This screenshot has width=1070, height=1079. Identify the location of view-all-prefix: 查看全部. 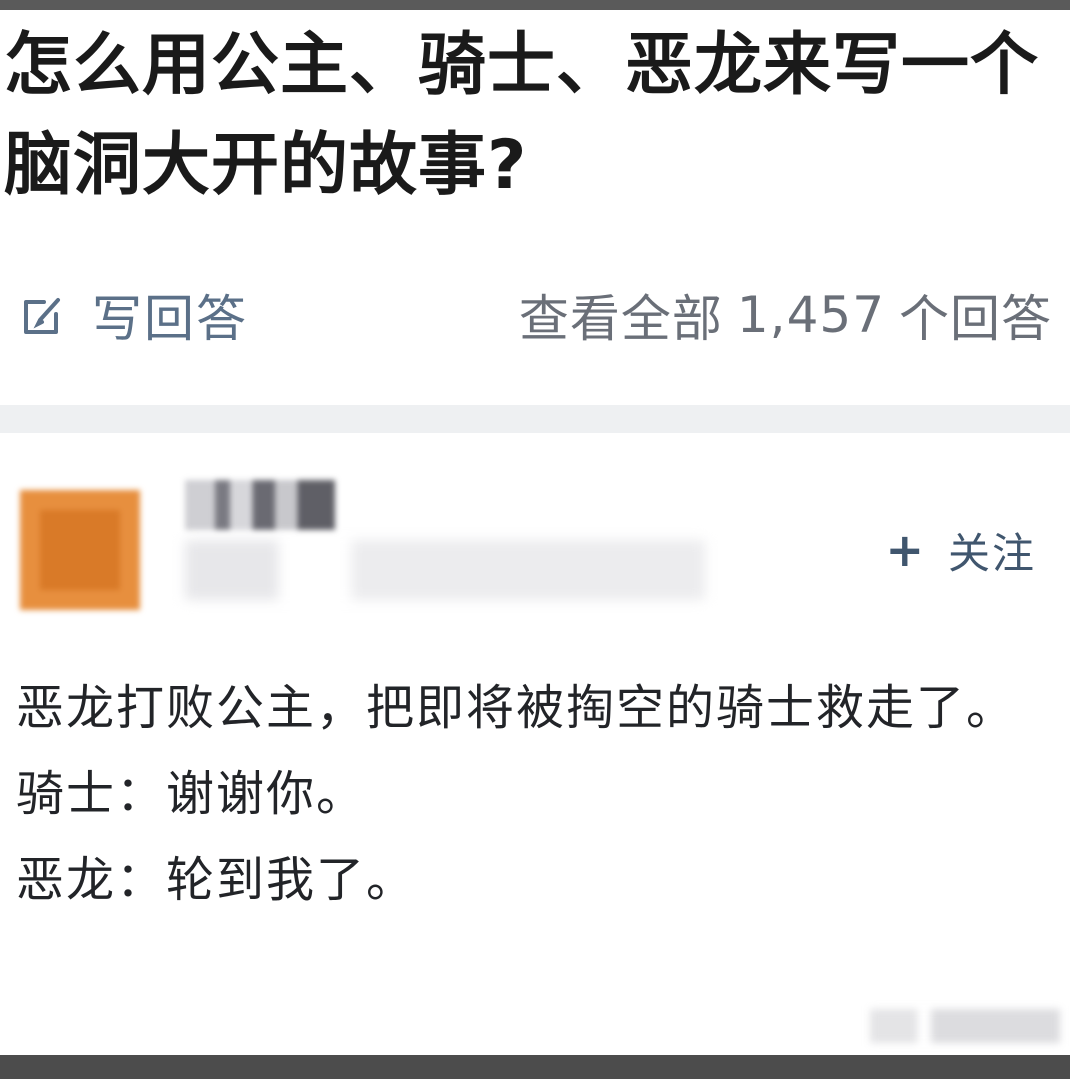
(620, 319).